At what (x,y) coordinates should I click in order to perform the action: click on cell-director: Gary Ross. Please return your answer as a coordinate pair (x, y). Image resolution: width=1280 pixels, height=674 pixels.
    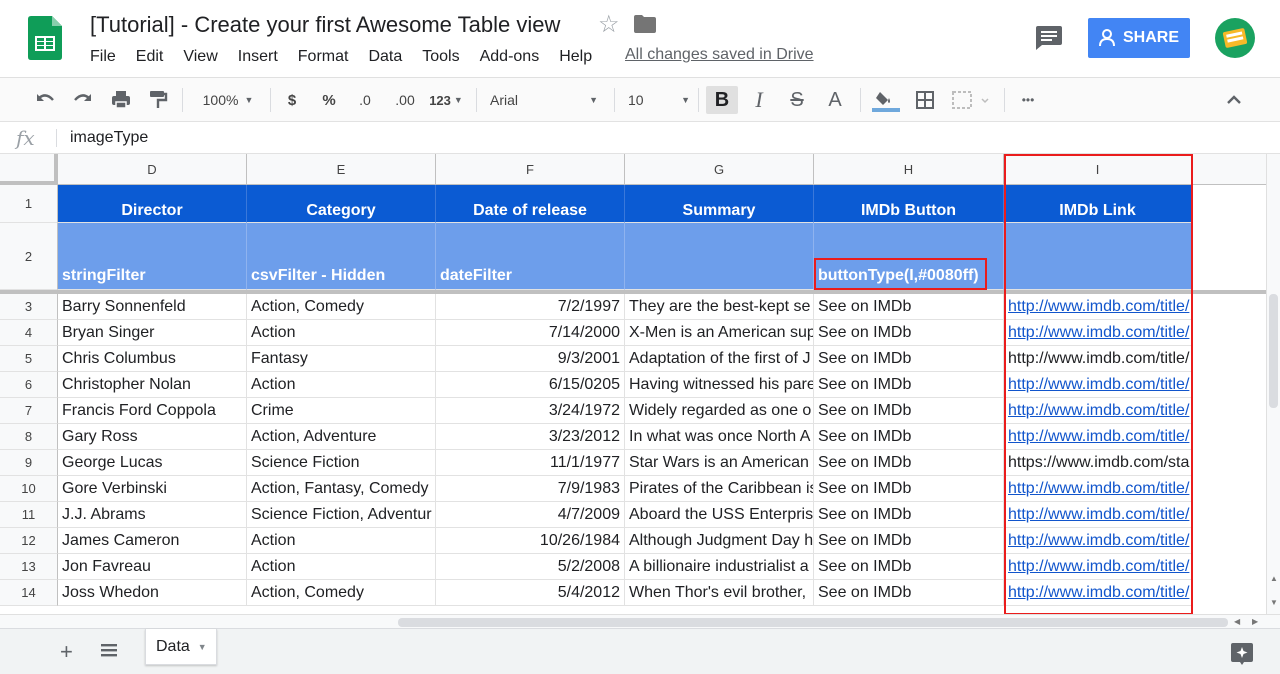
    Looking at the image, I should click on (152, 437).